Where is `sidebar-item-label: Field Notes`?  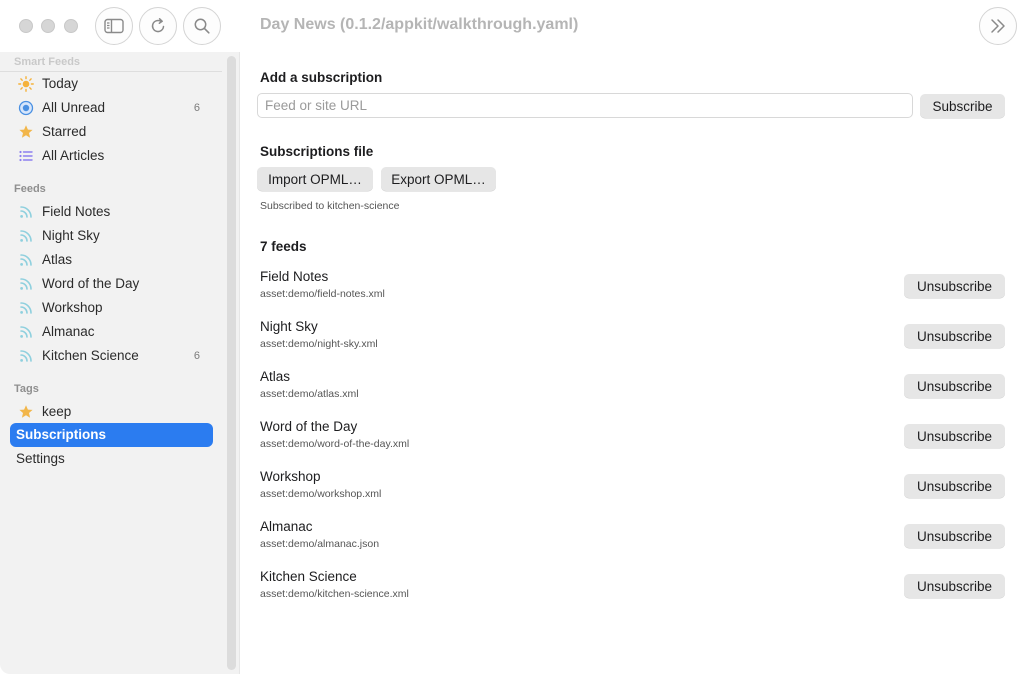
sidebar-item-label: Field Notes is located at coordinates (76, 211).